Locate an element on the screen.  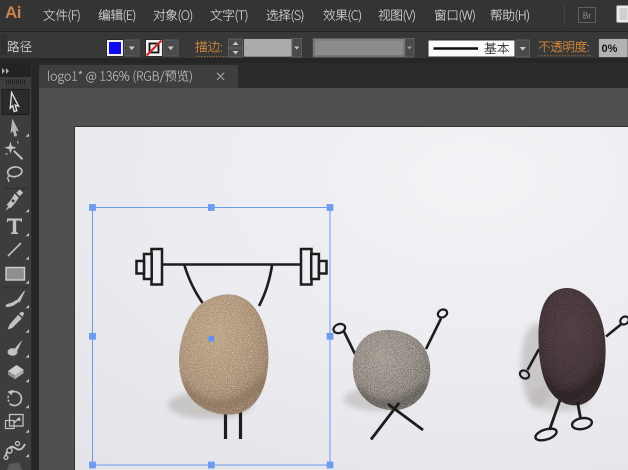
svg-text: 0% is located at coordinates (610, 49).